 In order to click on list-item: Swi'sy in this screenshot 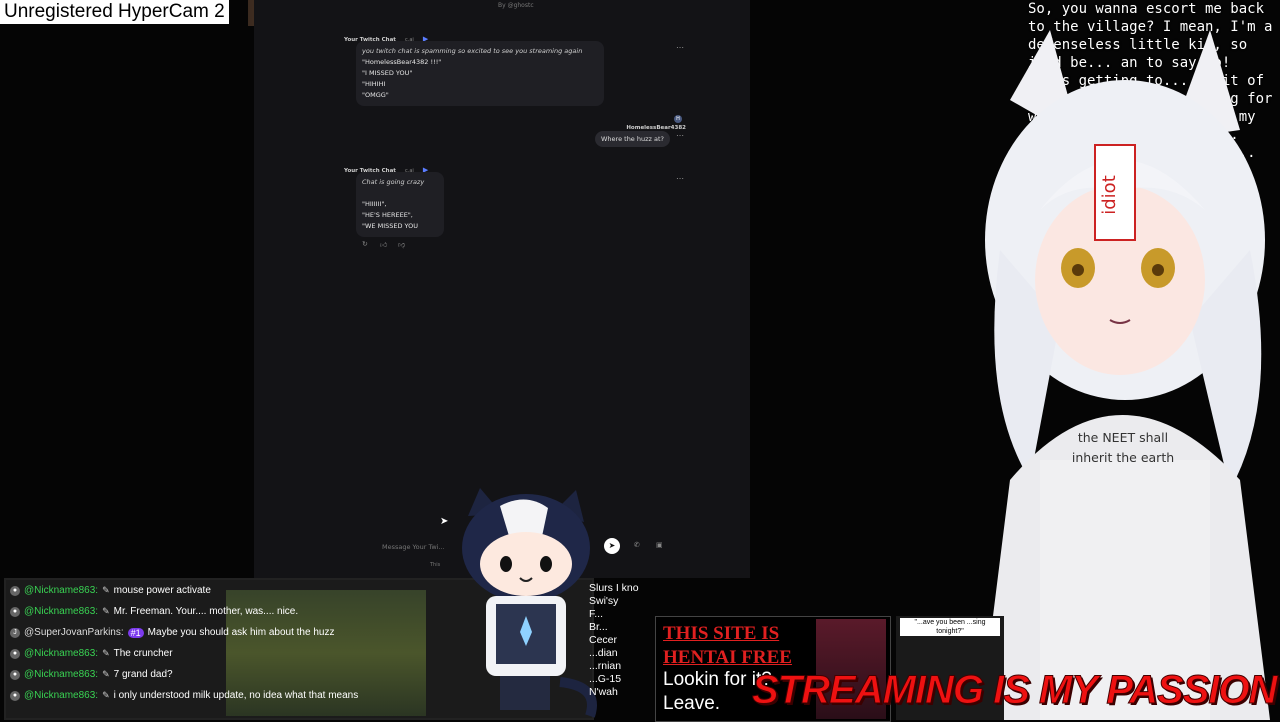, I will do `click(604, 601)`.